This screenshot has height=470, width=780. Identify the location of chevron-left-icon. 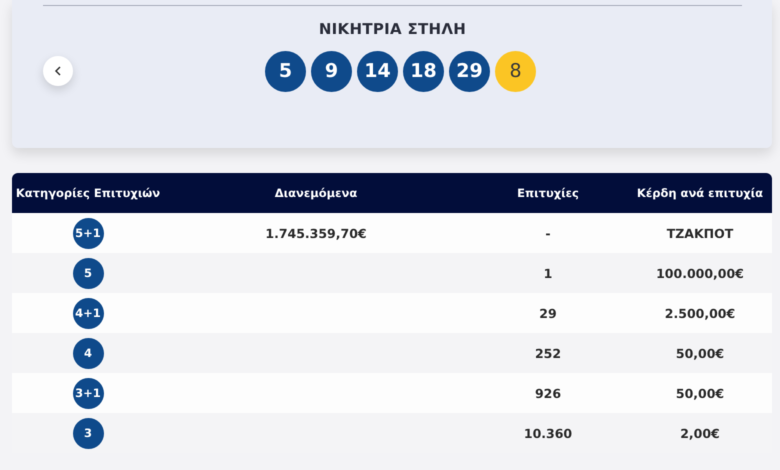
(58, 71).